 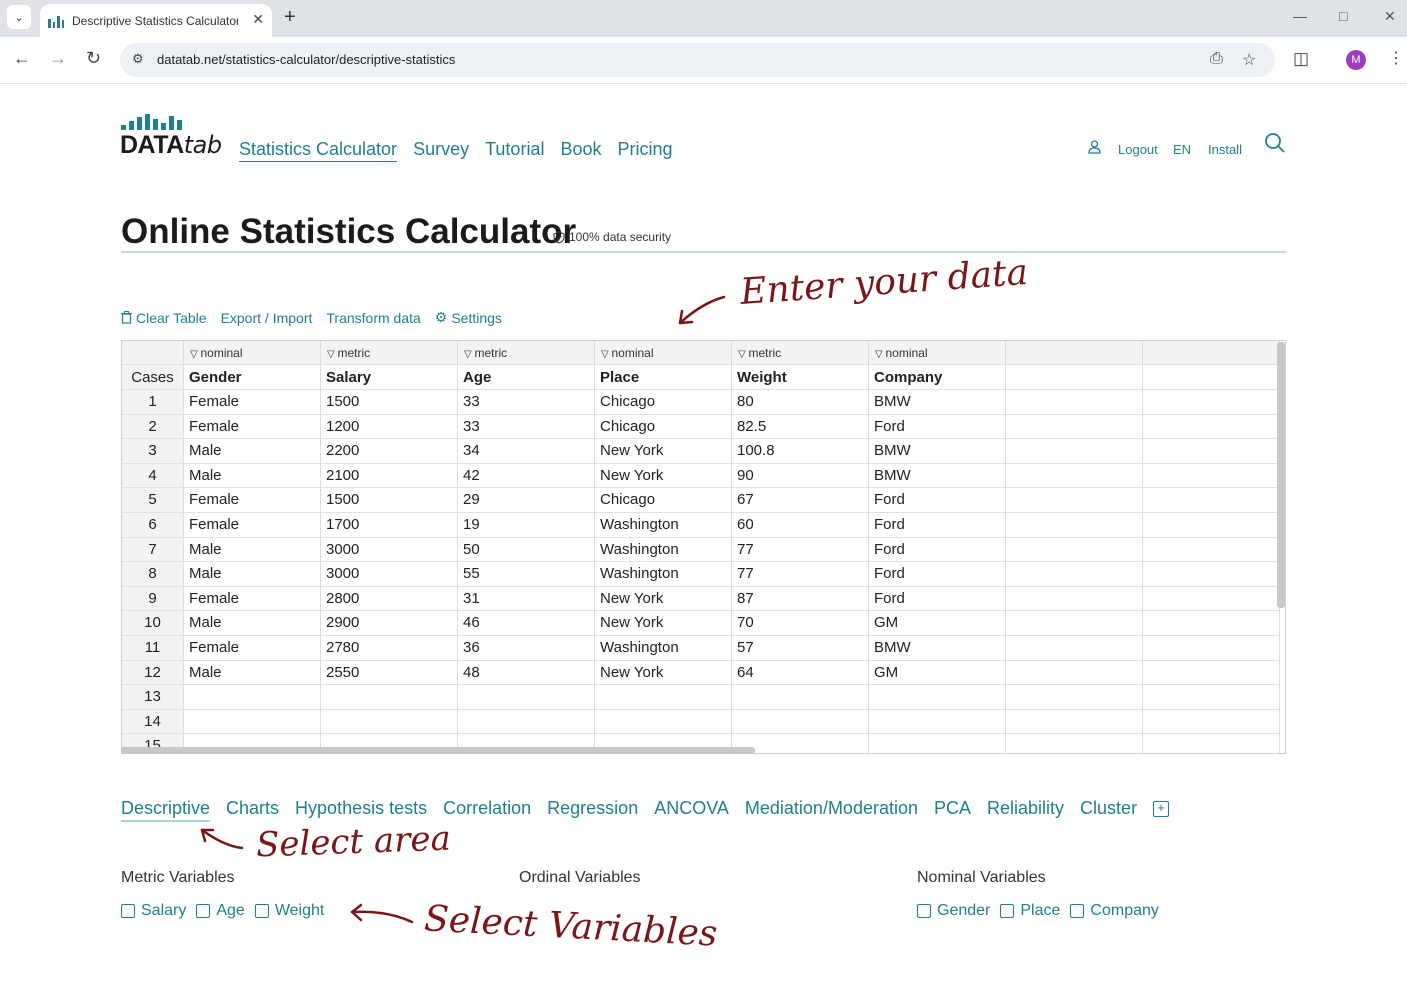 What do you see at coordinates (526, 476) in the screenshot?
I see `table-cell: 42` at bounding box center [526, 476].